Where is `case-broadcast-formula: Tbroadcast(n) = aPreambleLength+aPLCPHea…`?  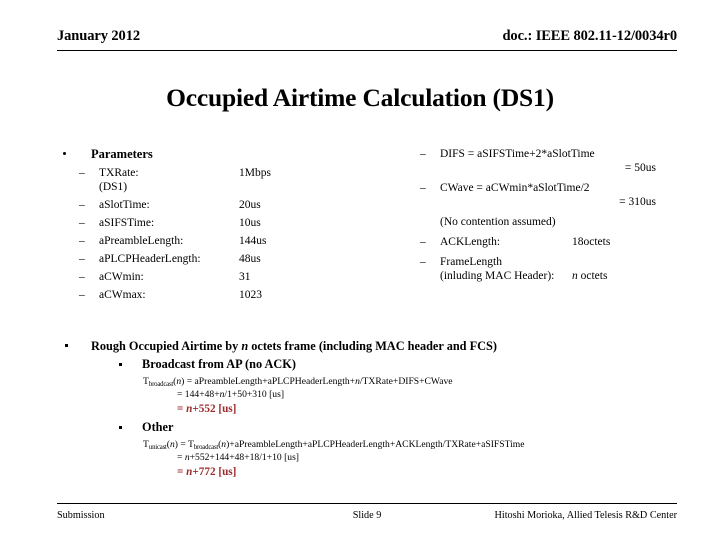
case-broadcast-formula: Tbroadcast(n) = aPreambleLength+aPLCPHea… is located at coordinates (367, 396).